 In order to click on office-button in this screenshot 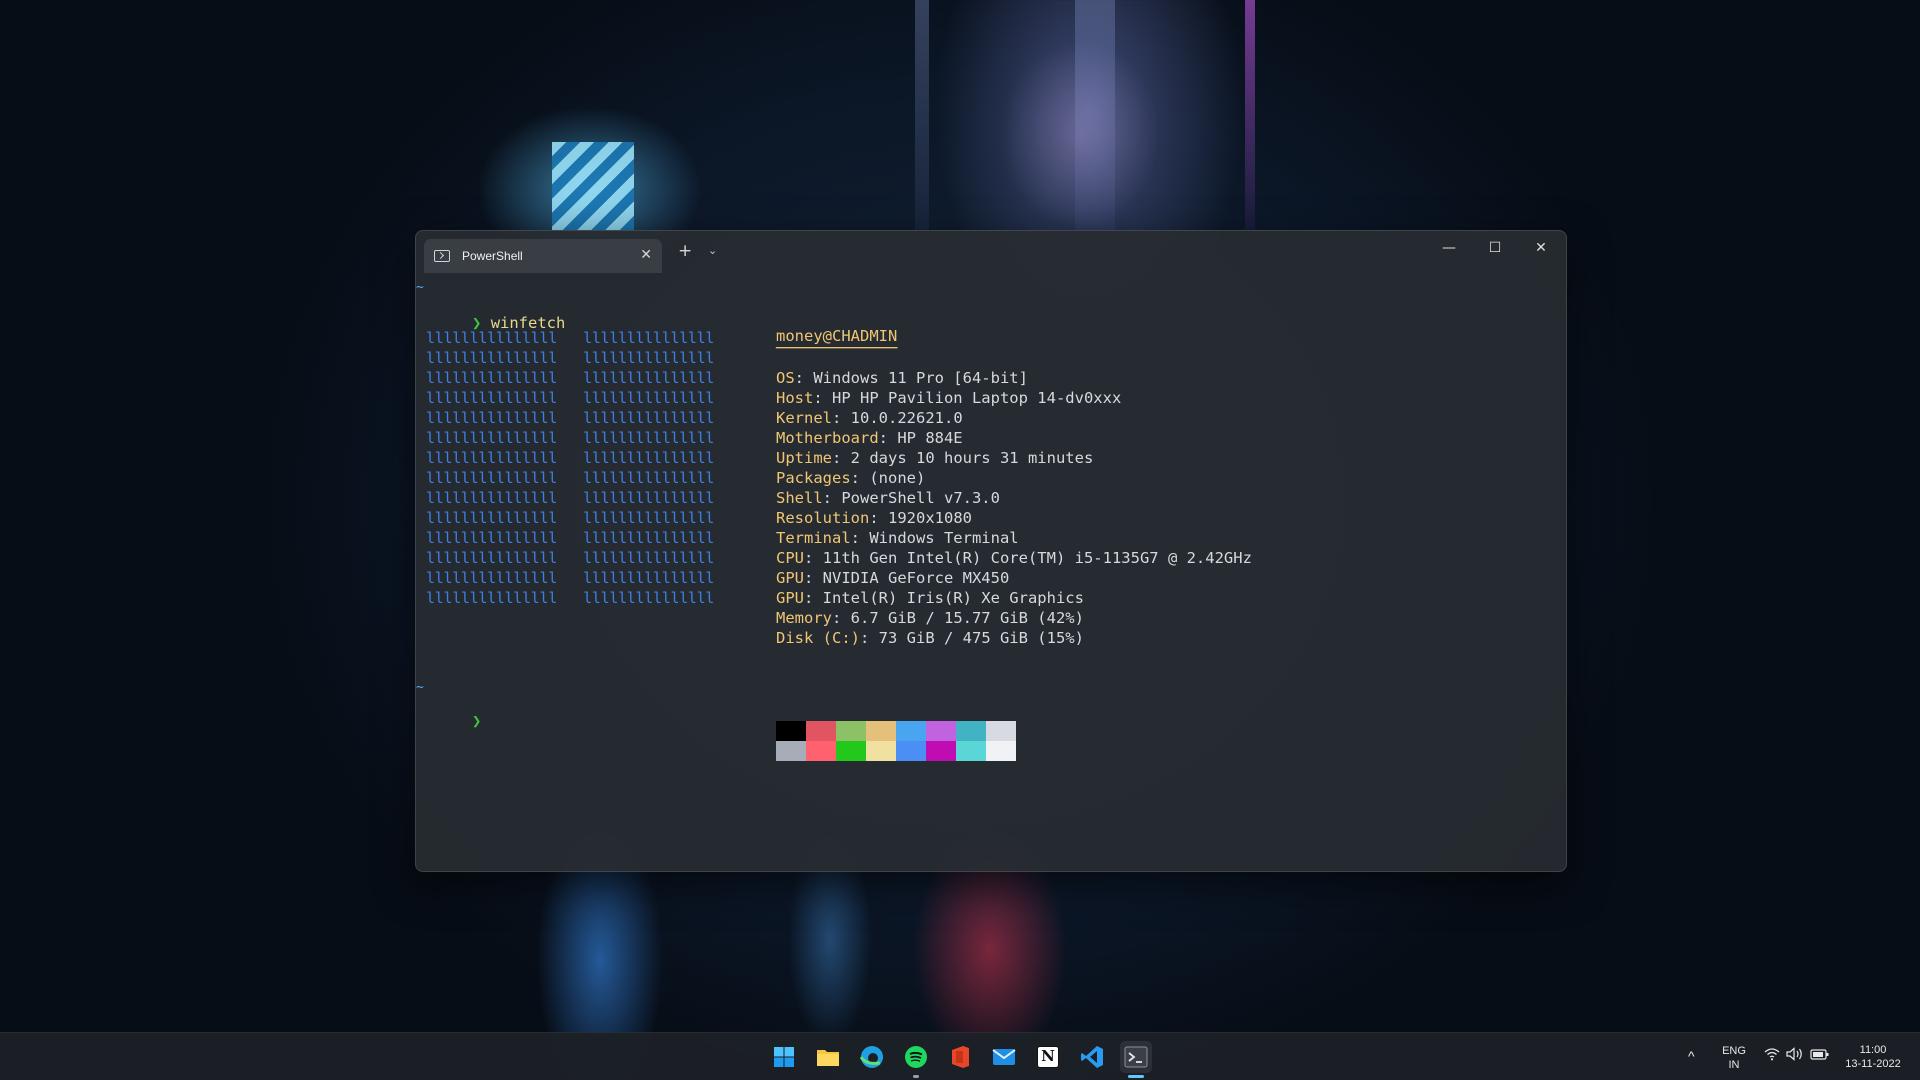, I will do `click(960, 1057)`.